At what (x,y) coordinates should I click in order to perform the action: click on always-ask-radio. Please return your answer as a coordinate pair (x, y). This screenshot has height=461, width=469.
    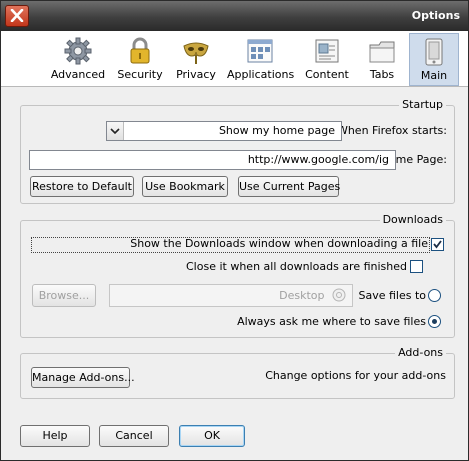
    Looking at the image, I should click on (434, 321).